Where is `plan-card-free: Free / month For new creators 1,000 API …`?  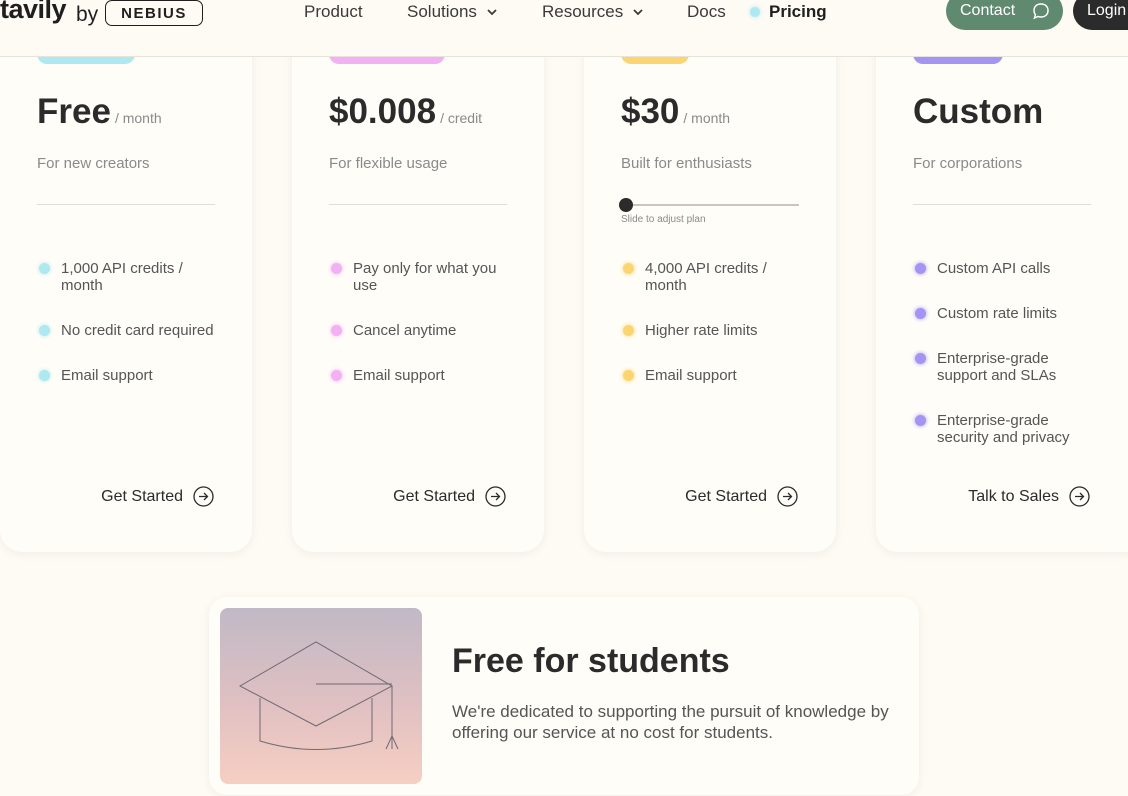 plan-card-free: Free / month For new creators 1,000 API … is located at coordinates (126, 286).